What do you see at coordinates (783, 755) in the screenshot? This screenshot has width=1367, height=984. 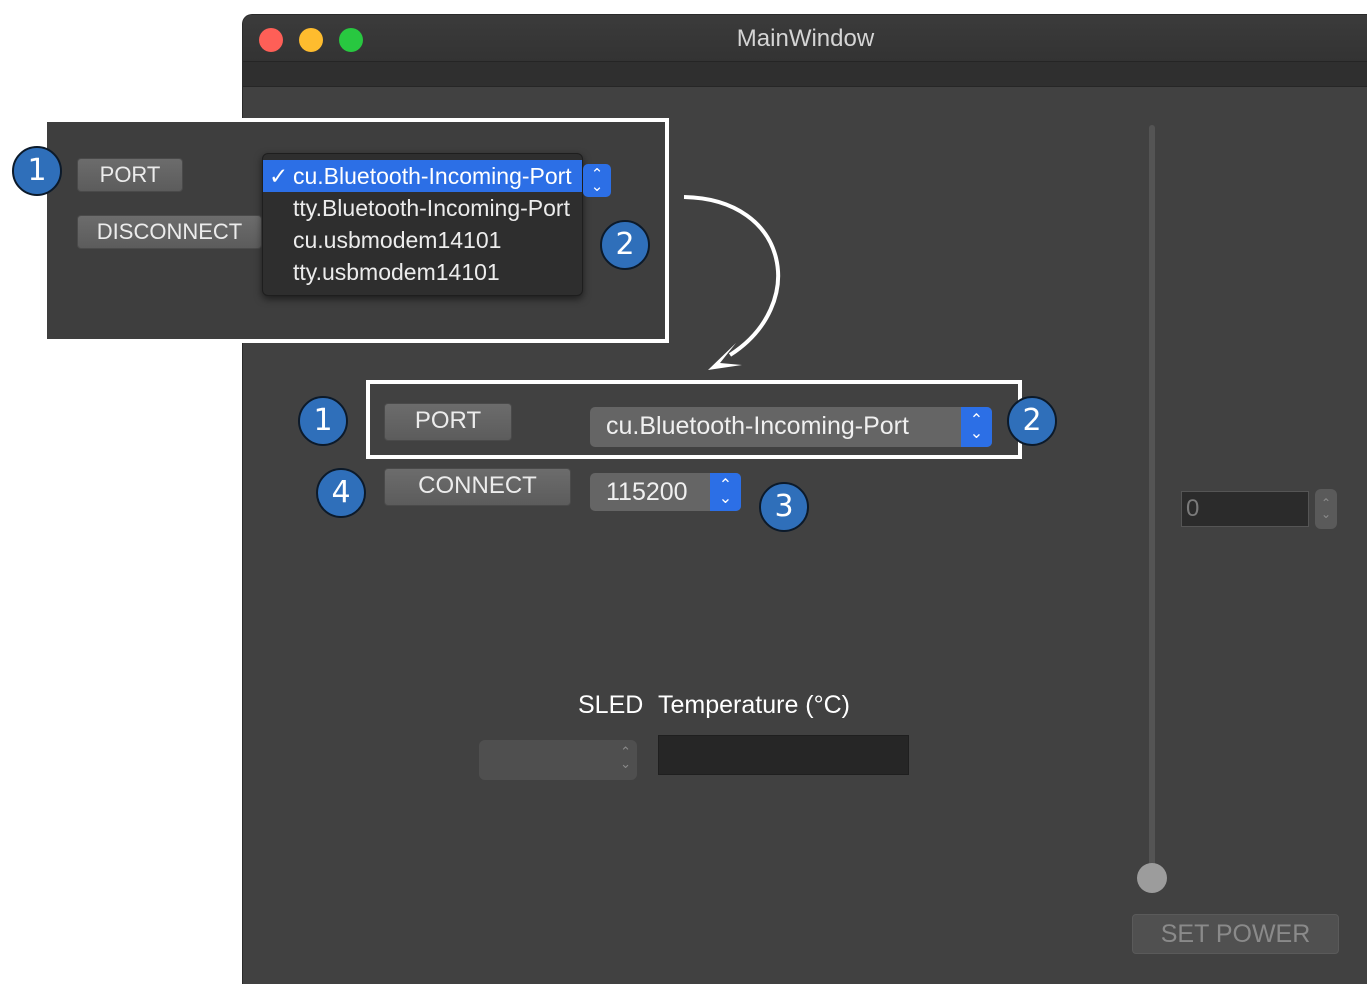 I see `temperature-field` at bounding box center [783, 755].